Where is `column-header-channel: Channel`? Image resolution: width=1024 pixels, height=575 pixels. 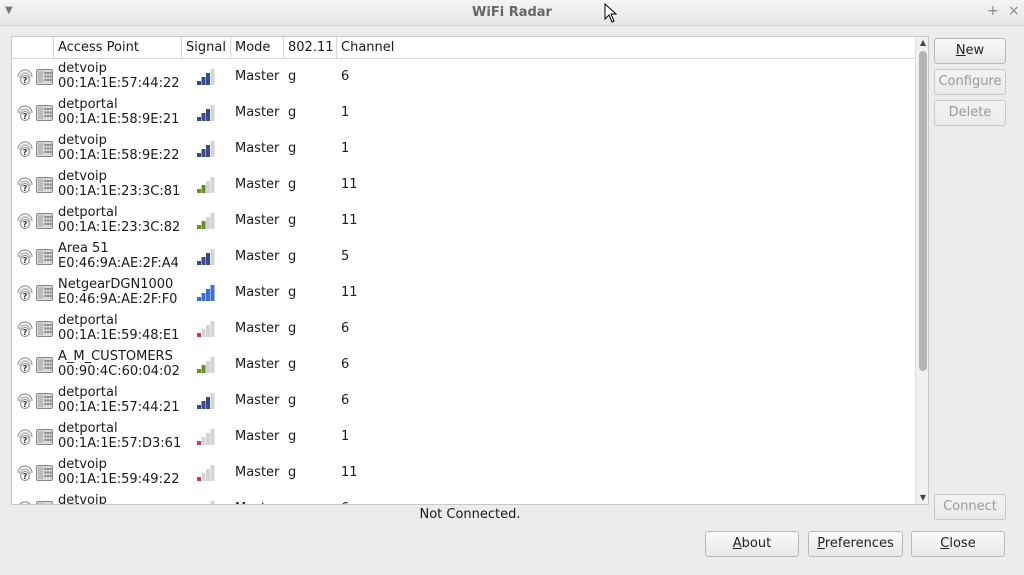 column-header-channel: Channel is located at coordinates (372, 48).